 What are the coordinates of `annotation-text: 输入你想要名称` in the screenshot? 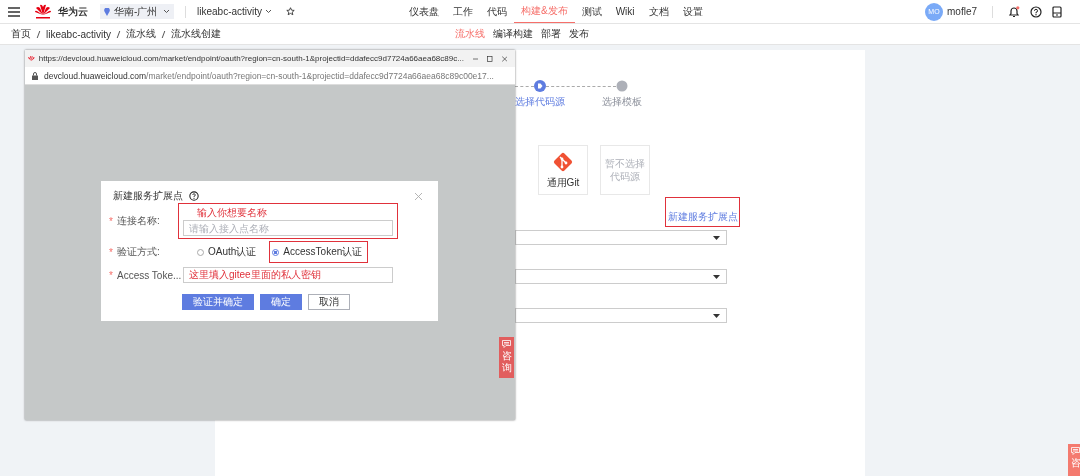 It's located at (232, 213).